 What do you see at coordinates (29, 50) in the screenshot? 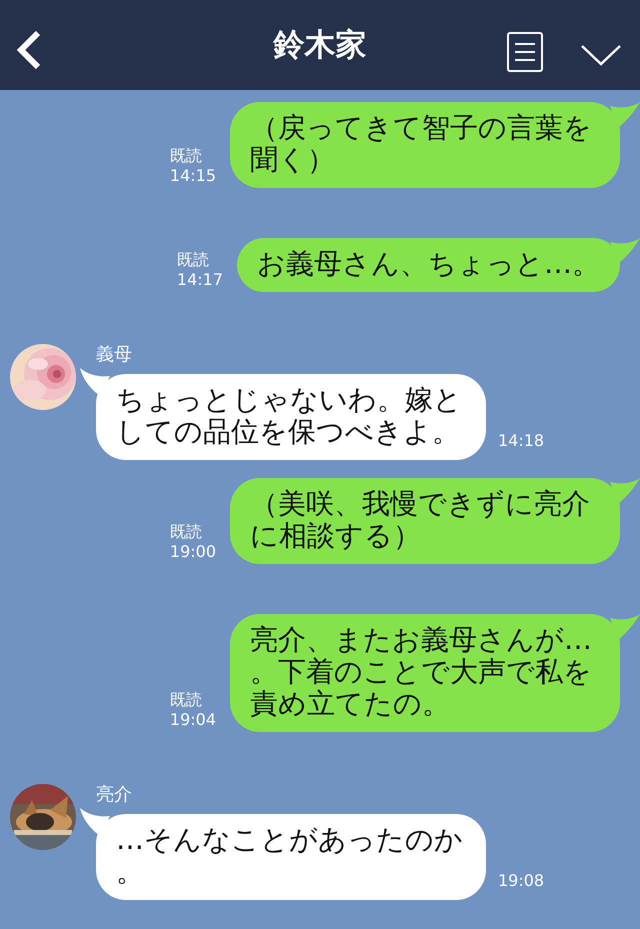
I see `back-icon` at bounding box center [29, 50].